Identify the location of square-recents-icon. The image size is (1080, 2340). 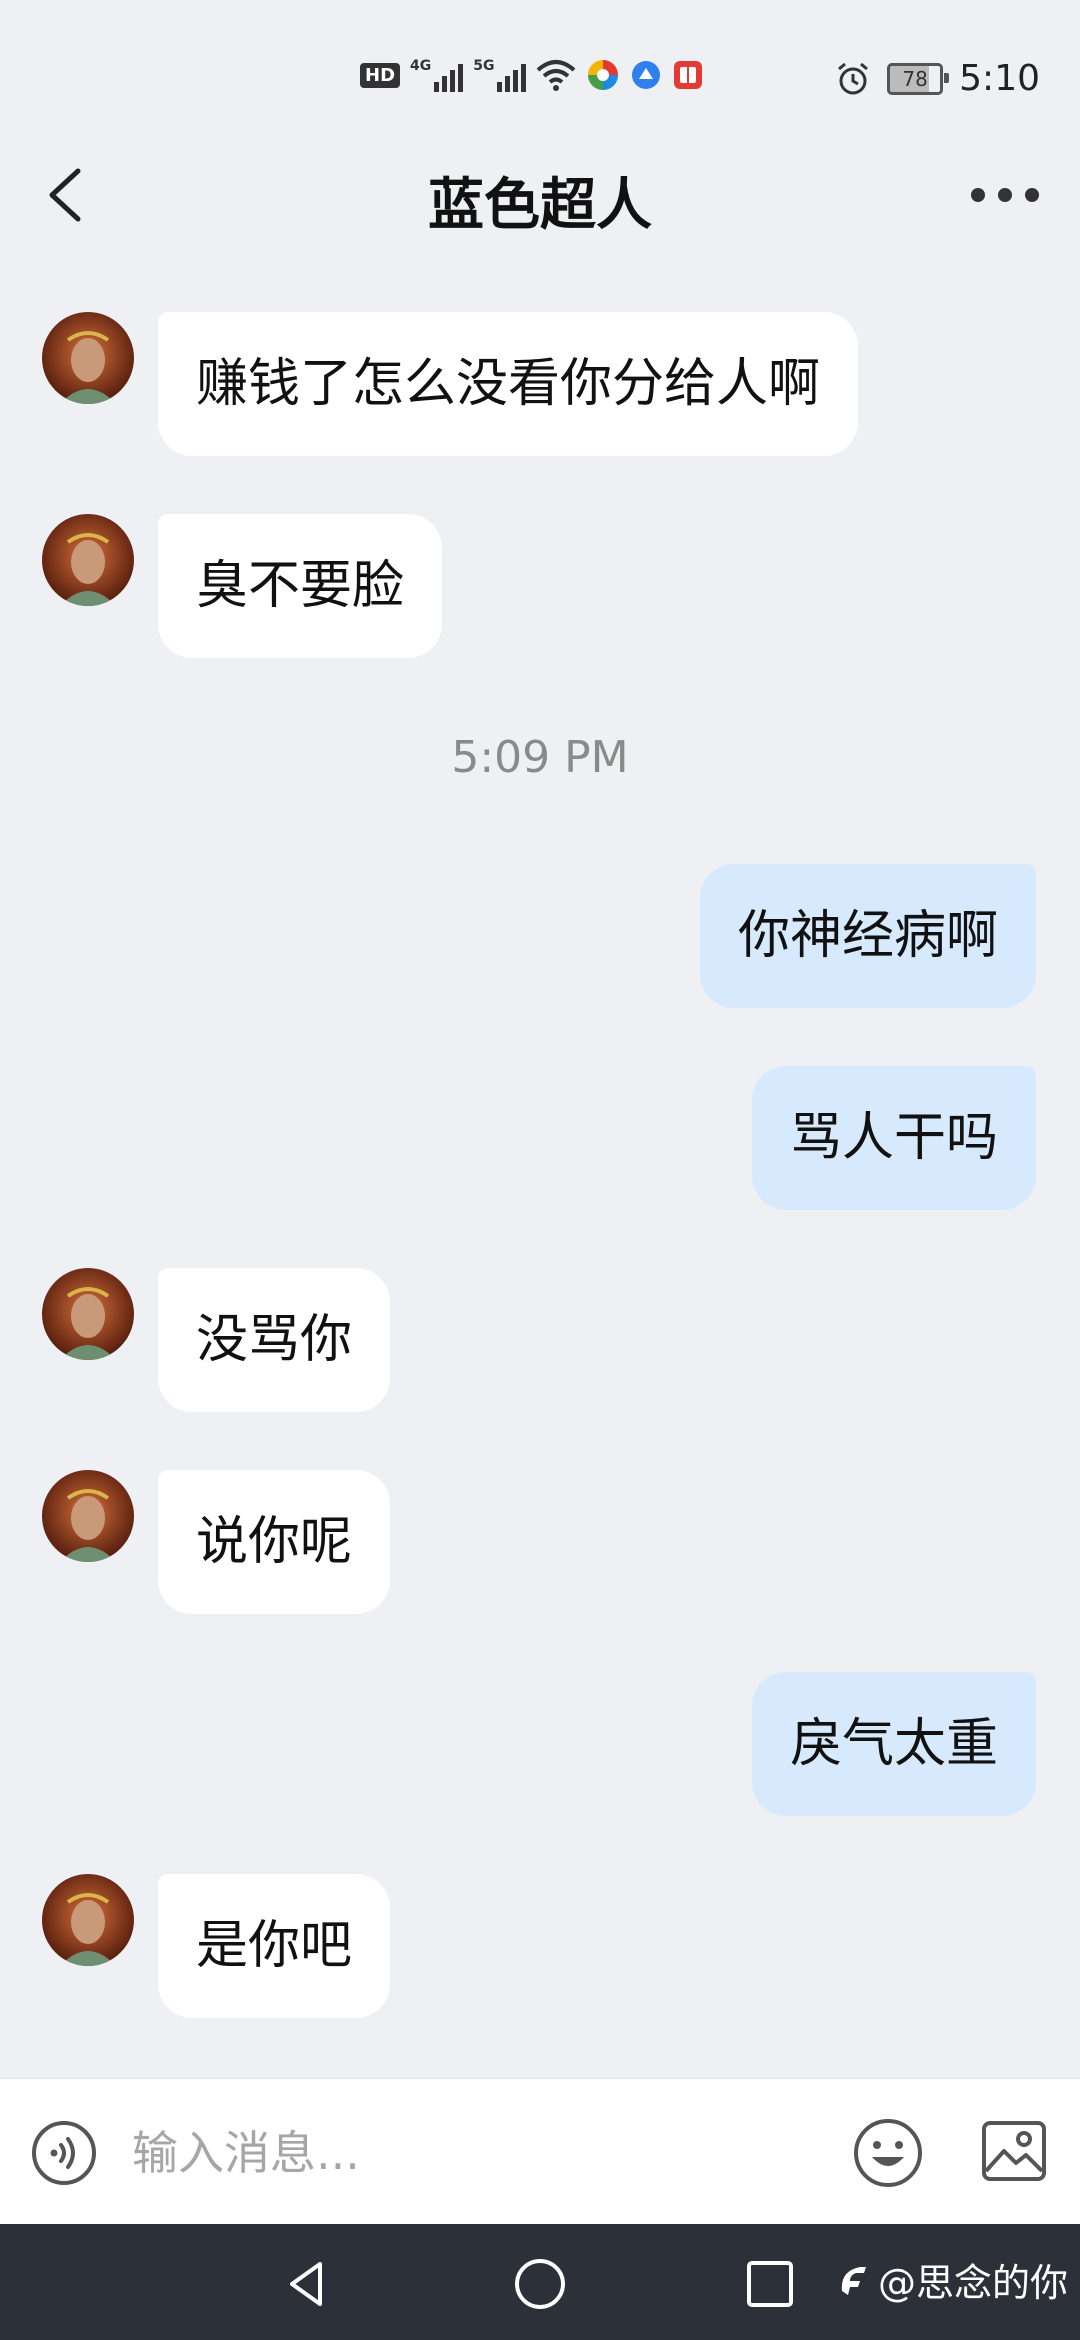
(770, 2284).